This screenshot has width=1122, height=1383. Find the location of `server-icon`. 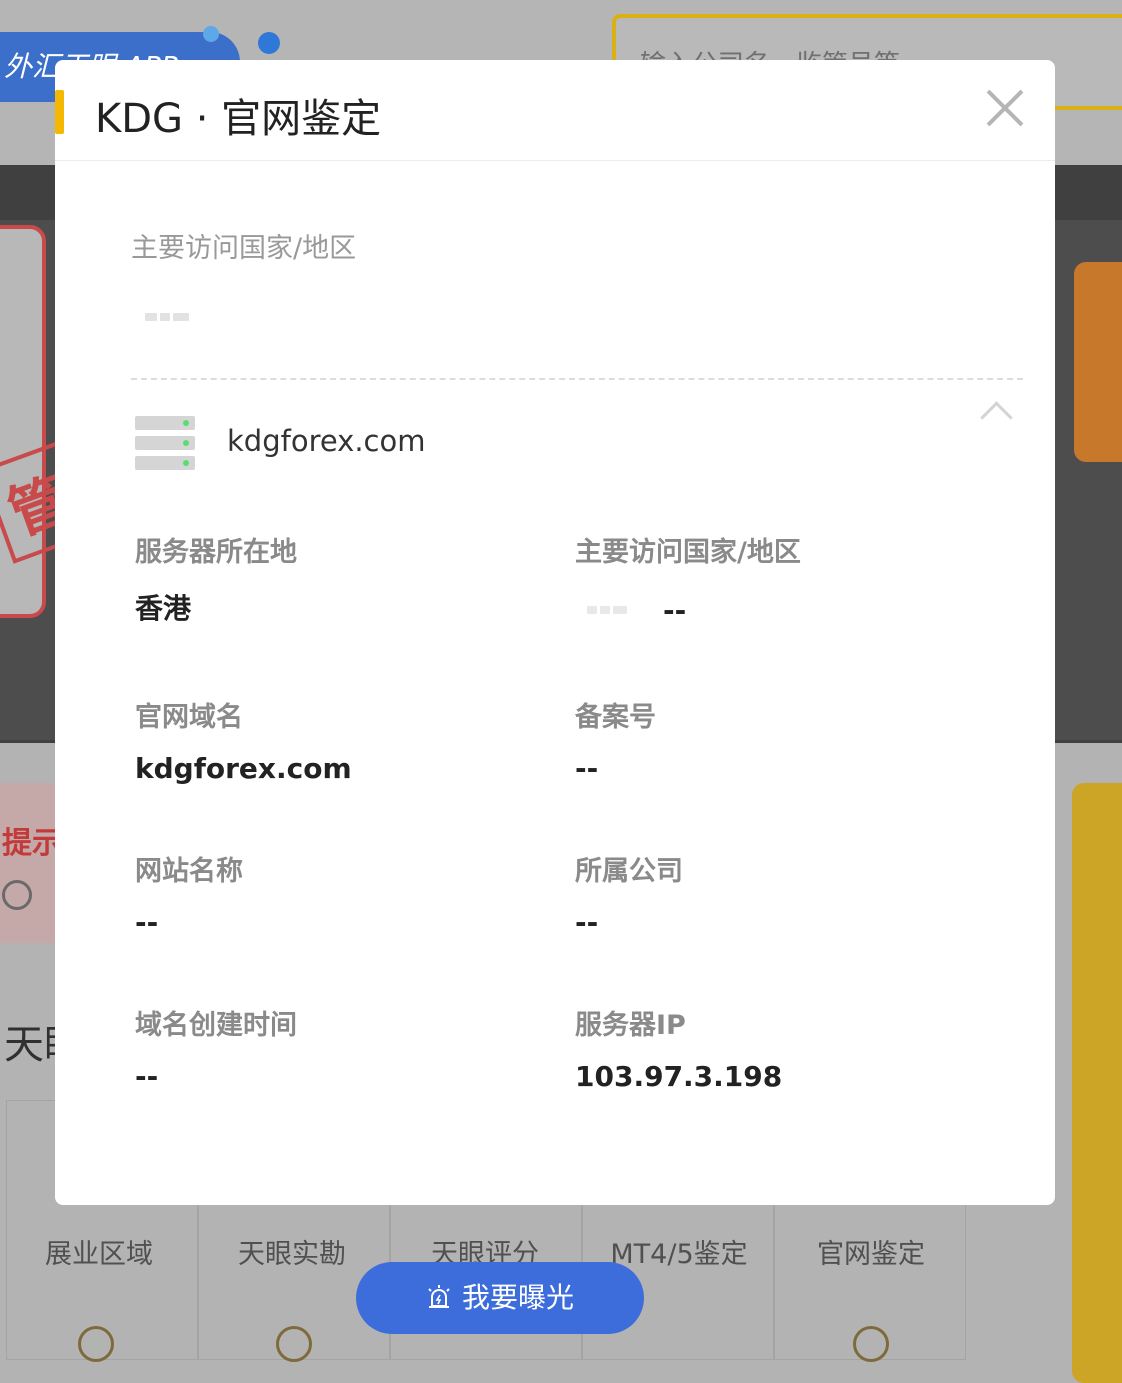

server-icon is located at coordinates (165, 444).